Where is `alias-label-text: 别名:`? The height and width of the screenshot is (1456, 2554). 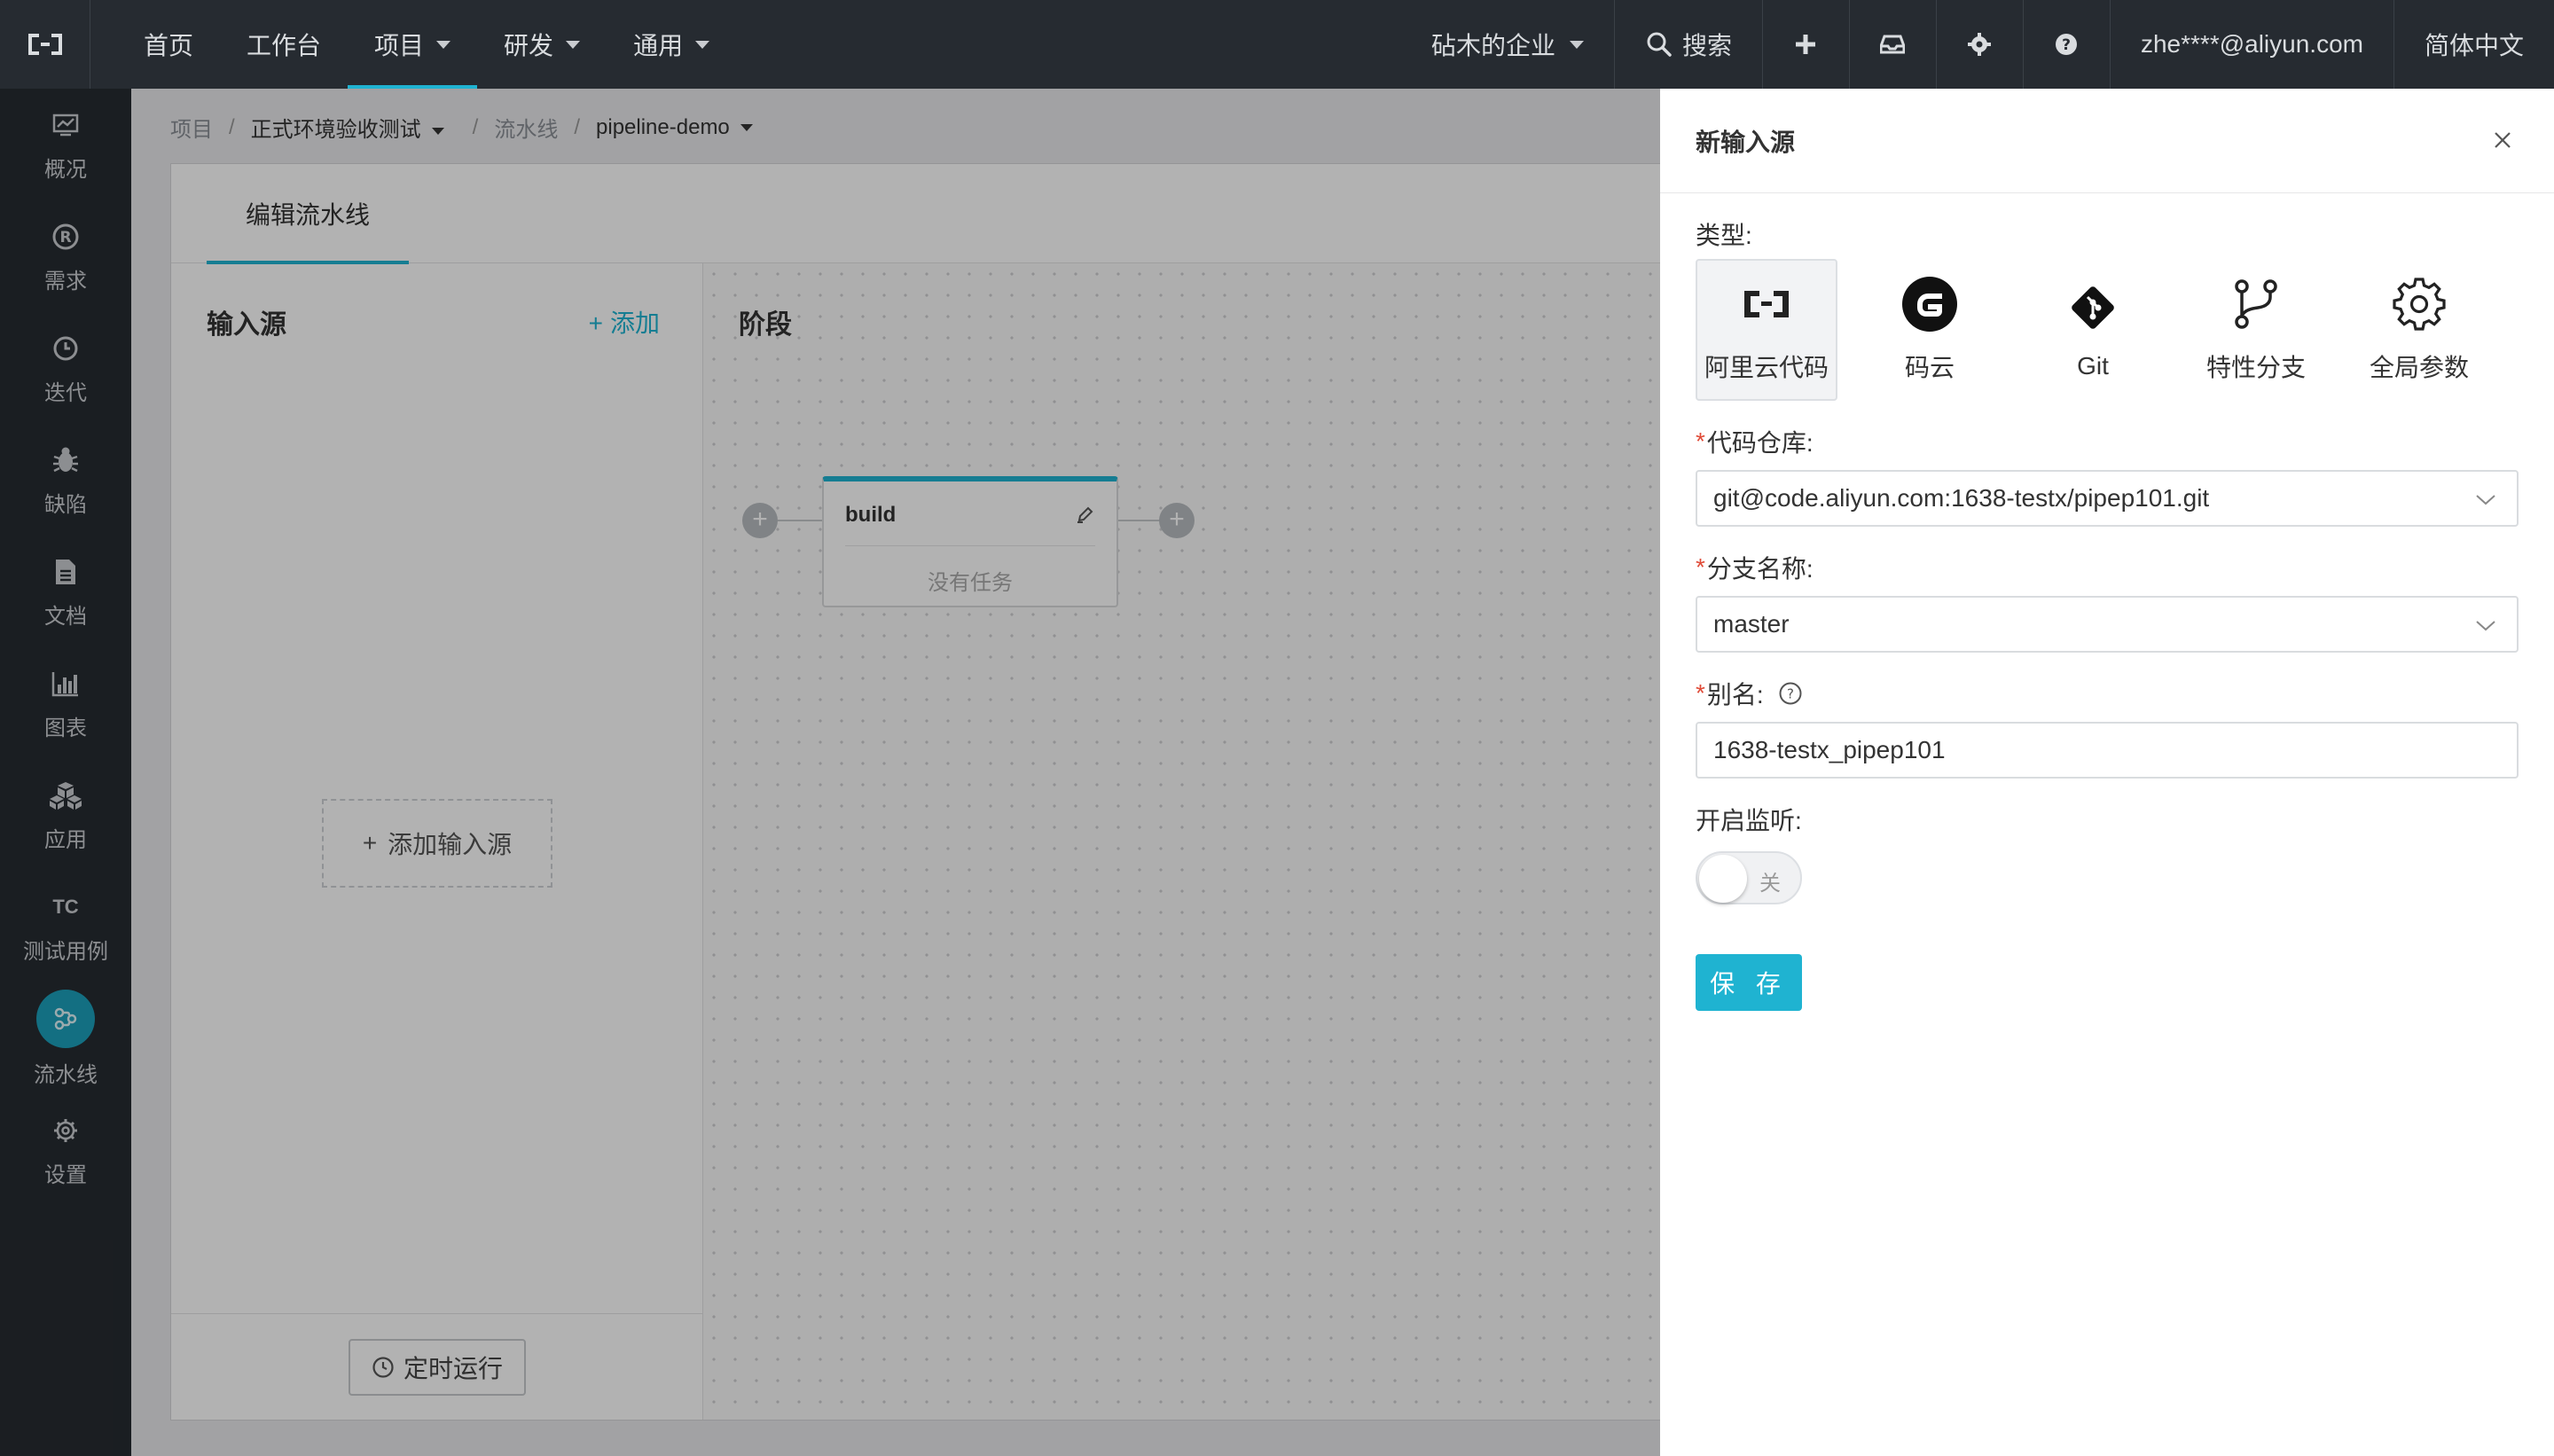
alias-label-text: 别名: is located at coordinates (1735, 694).